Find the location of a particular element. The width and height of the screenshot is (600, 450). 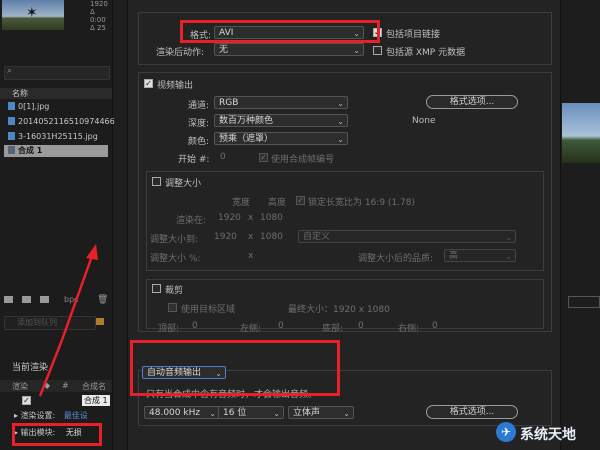

watermark-text: 系统天地 is located at coordinates (548, 435).